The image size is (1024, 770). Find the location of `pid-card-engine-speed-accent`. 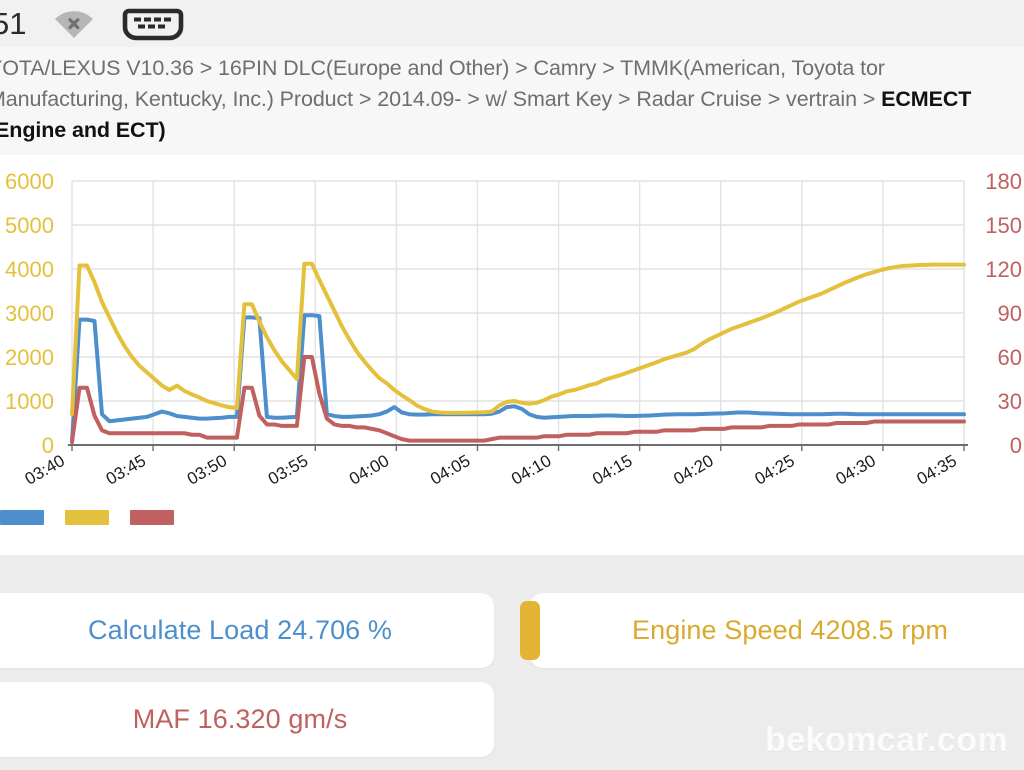

pid-card-engine-speed-accent is located at coordinates (530, 630).